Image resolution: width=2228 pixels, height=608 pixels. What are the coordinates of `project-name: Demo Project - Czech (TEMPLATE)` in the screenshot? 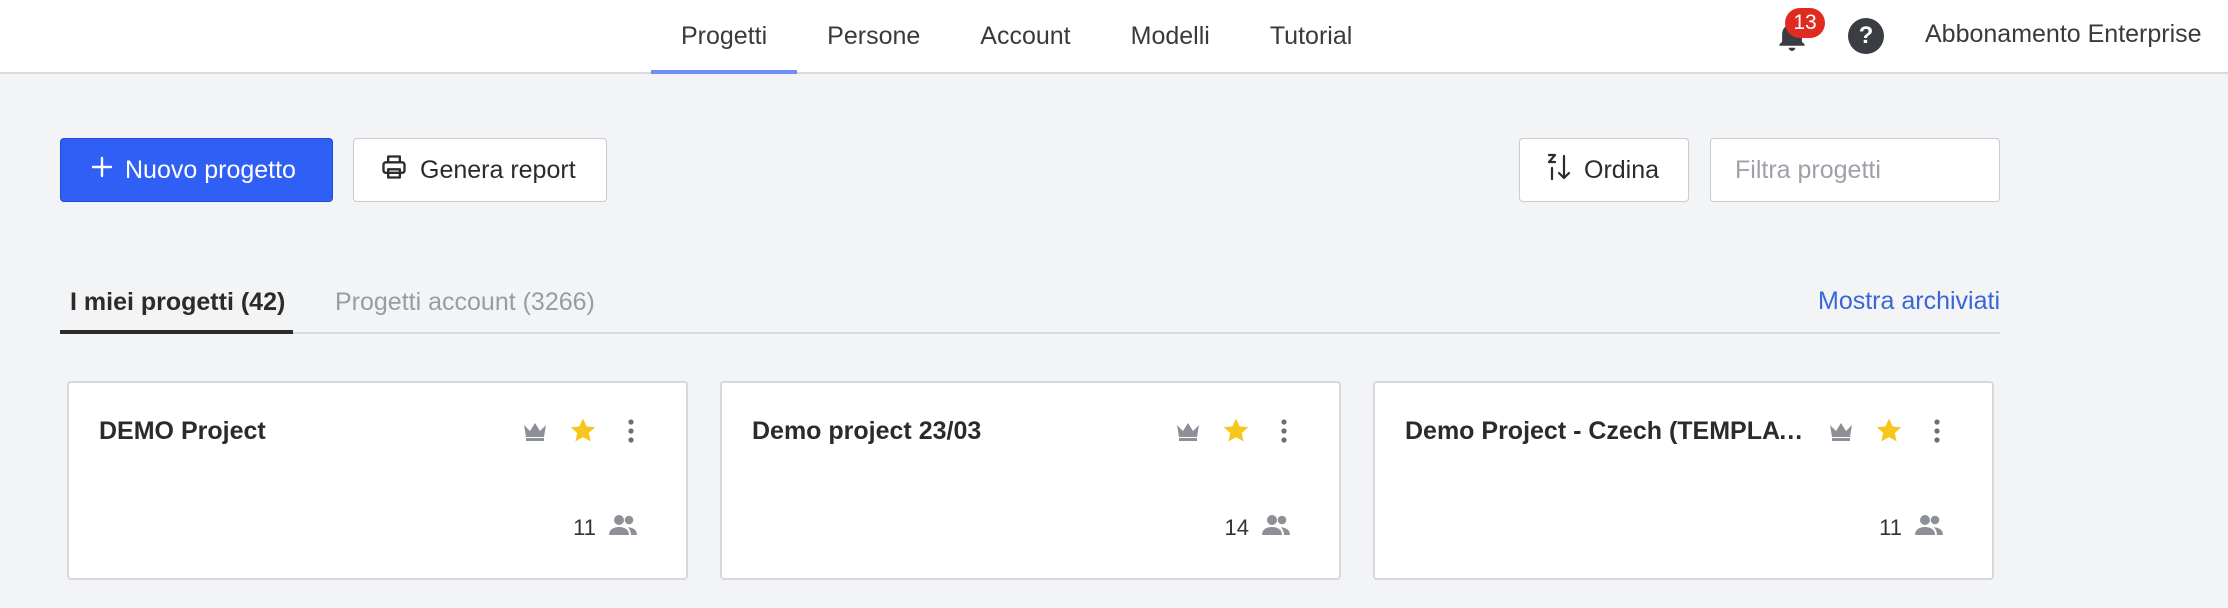 It's located at (1610, 431).